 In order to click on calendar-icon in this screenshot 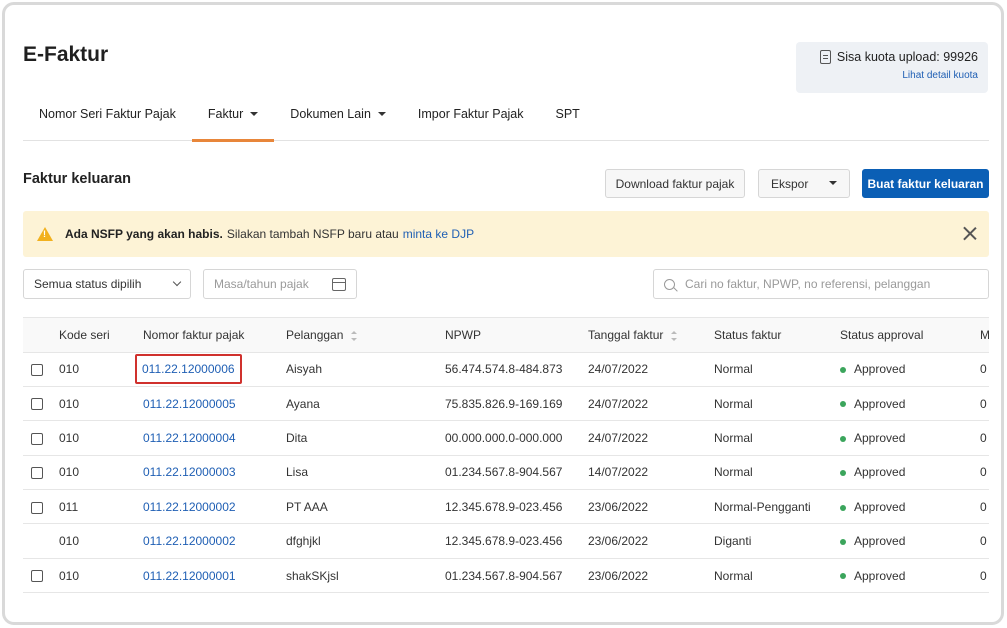, I will do `click(339, 284)`.